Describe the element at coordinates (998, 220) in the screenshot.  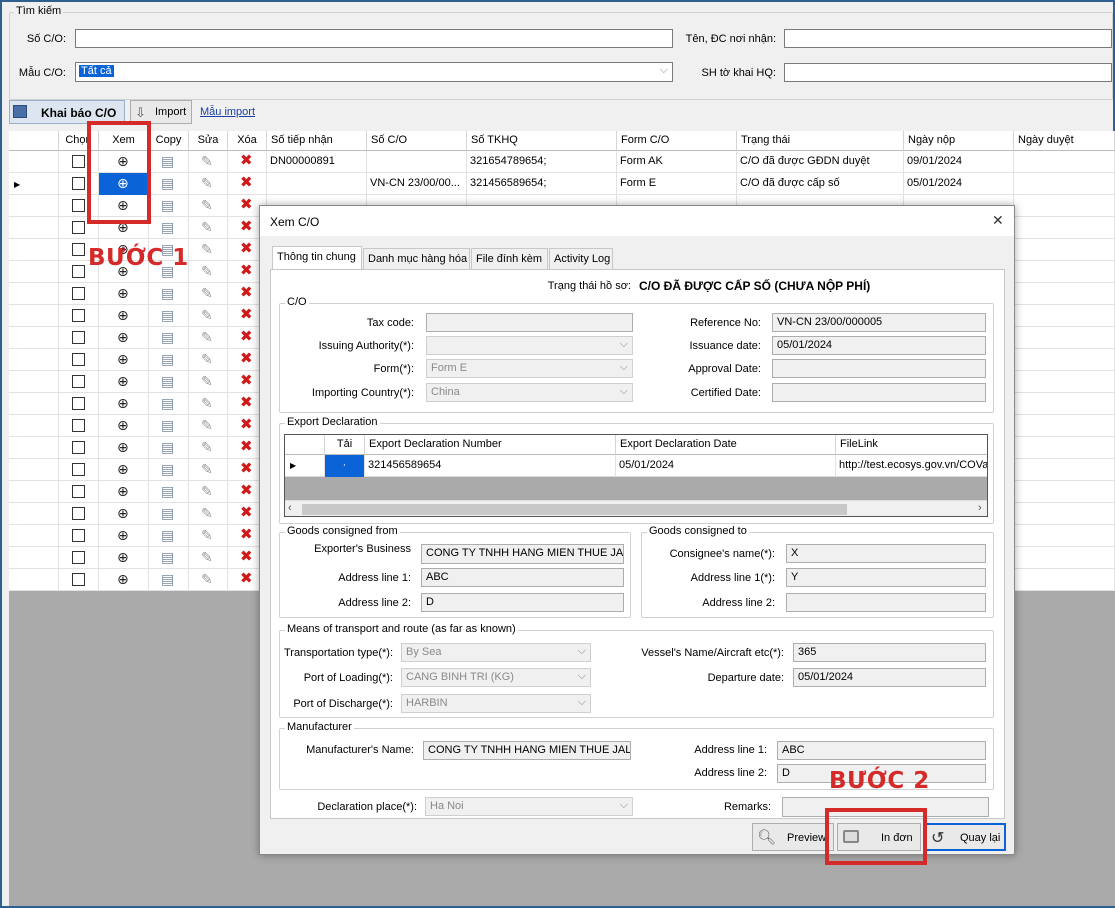
I see `close-icon: ✕` at that location.